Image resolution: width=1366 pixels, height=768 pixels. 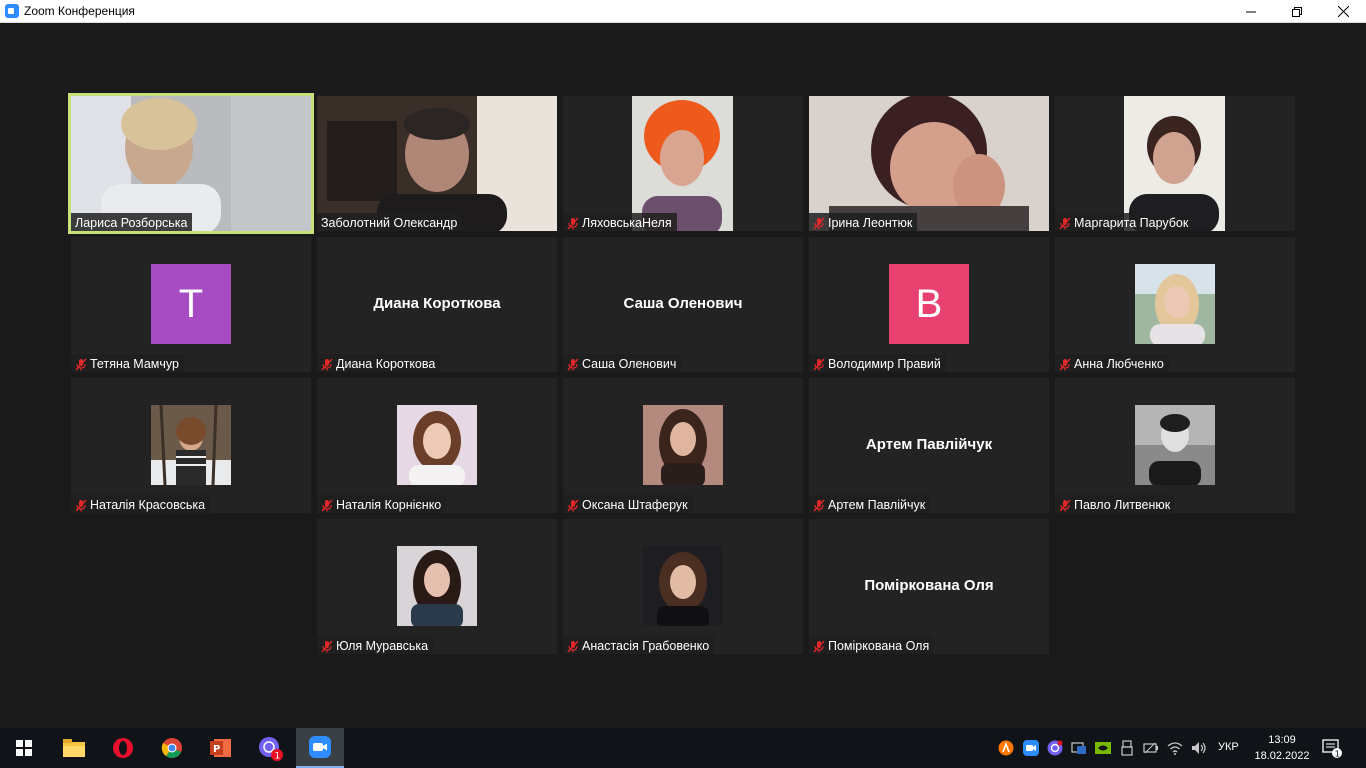 I want to click on opera-icon, so click(x=123, y=748).